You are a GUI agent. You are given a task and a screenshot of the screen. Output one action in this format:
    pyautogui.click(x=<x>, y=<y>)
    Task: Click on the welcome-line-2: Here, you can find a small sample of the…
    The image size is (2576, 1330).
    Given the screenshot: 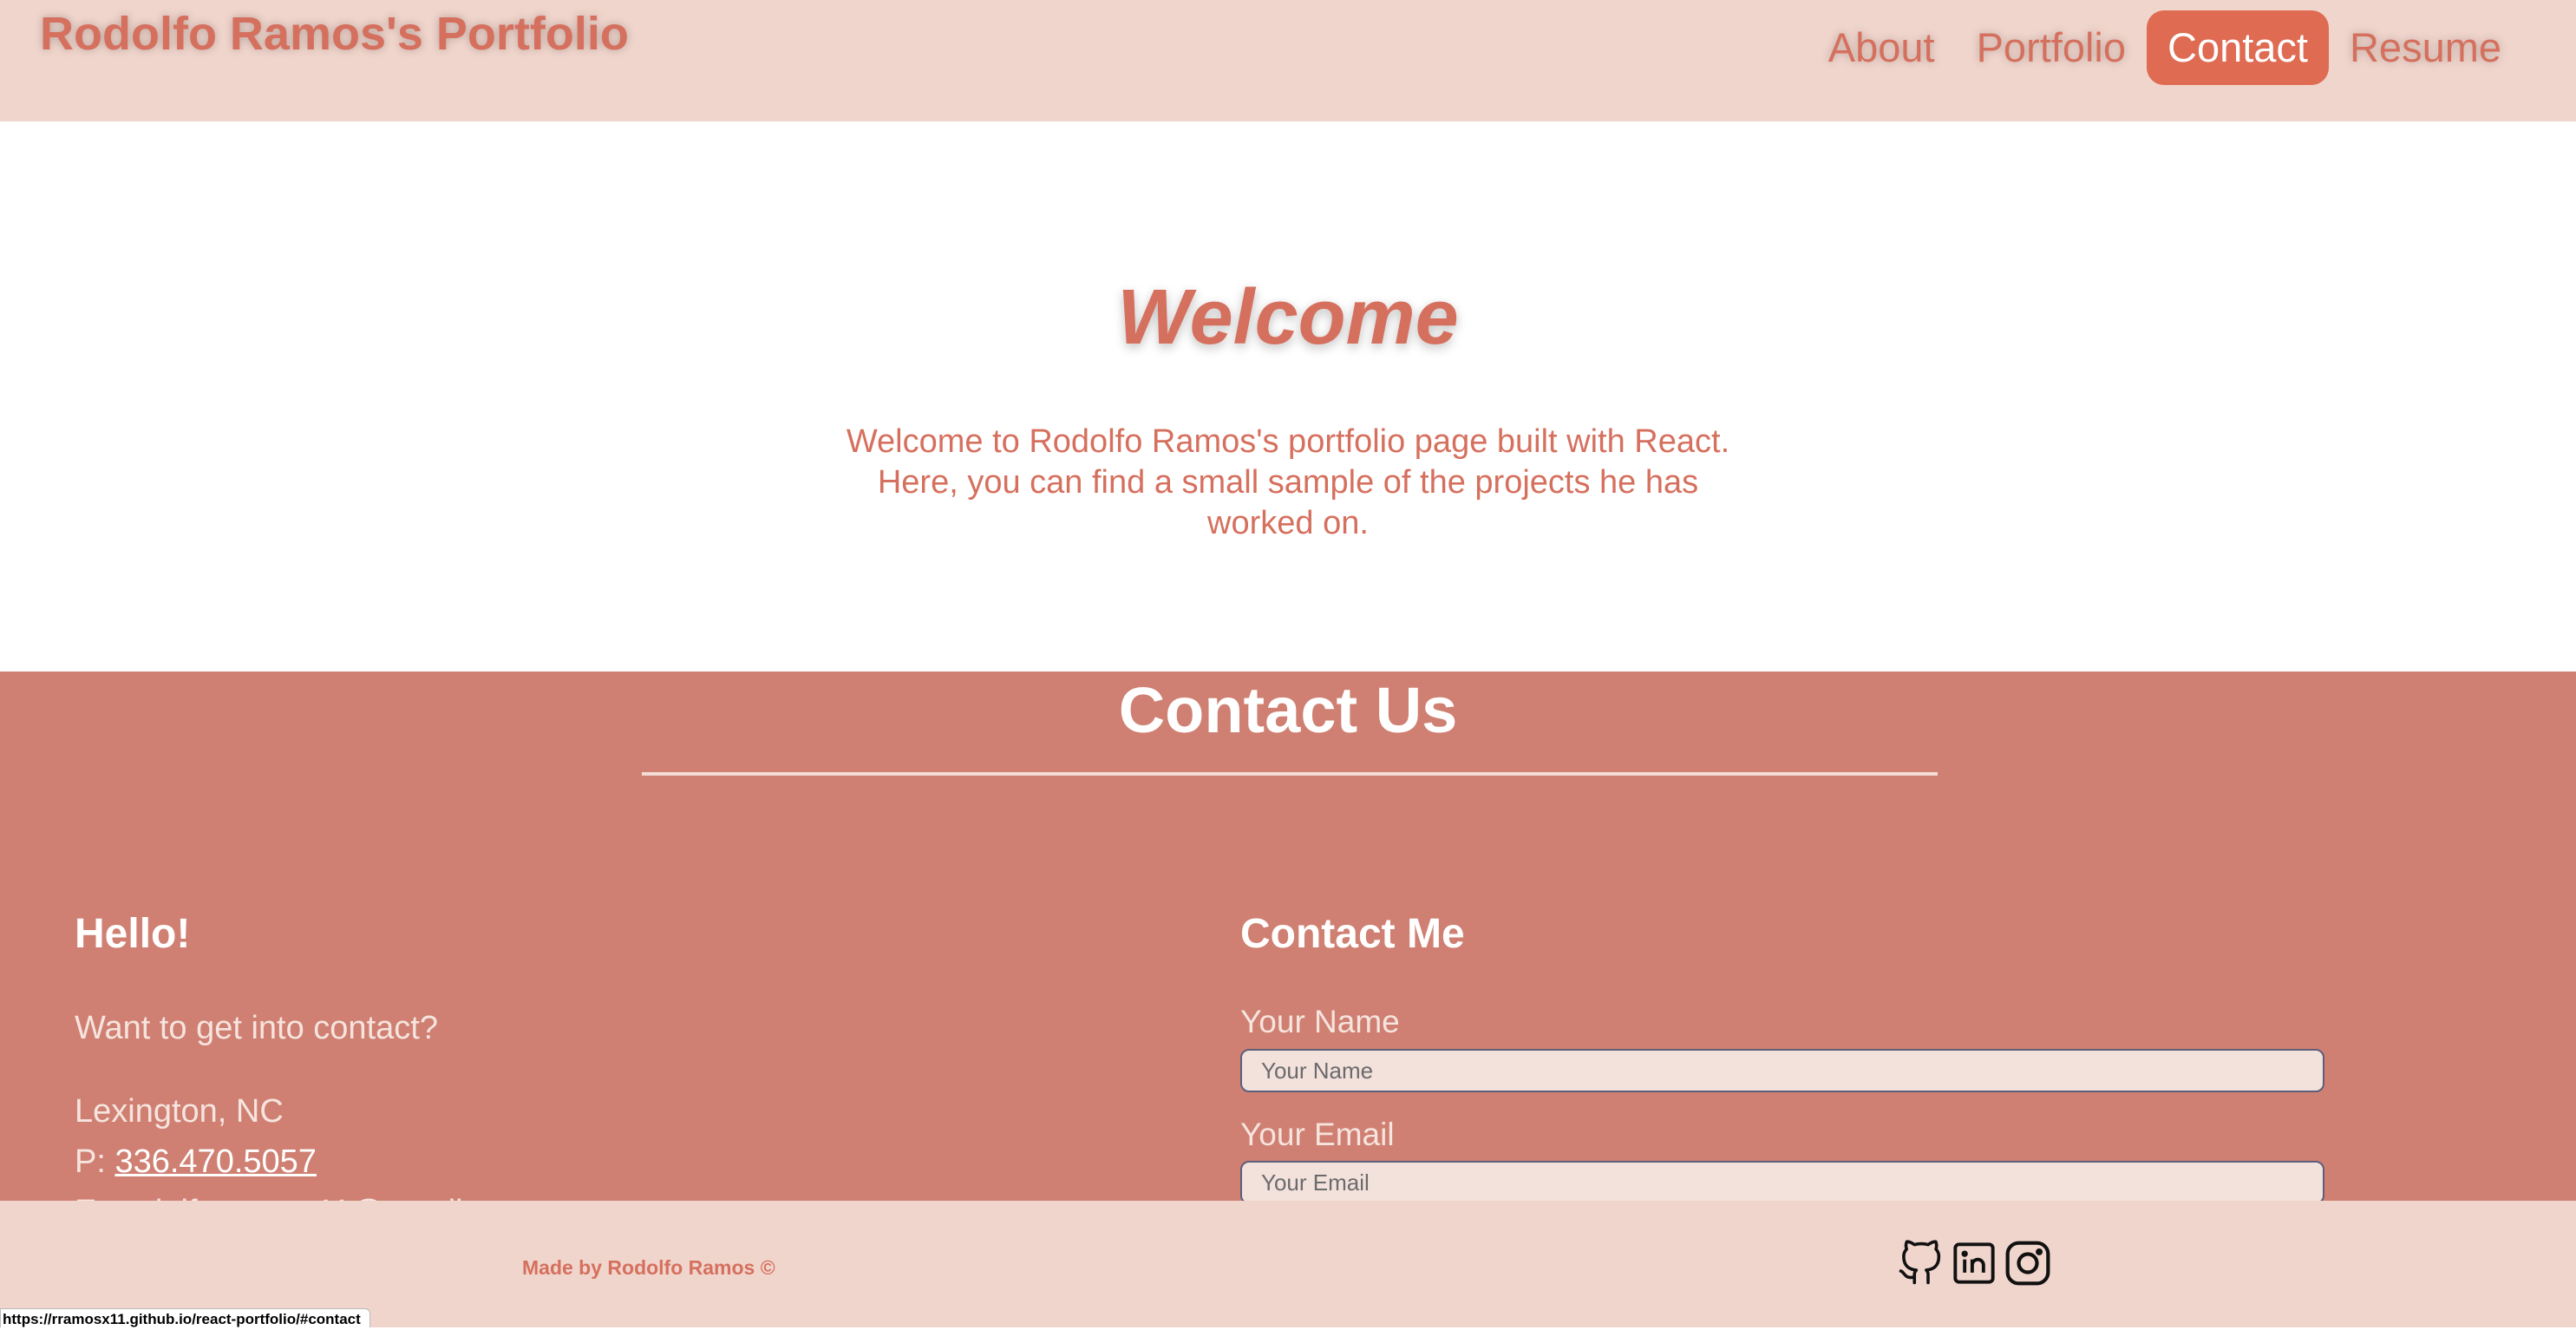 What is the action you would take?
    pyautogui.click(x=1288, y=482)
    